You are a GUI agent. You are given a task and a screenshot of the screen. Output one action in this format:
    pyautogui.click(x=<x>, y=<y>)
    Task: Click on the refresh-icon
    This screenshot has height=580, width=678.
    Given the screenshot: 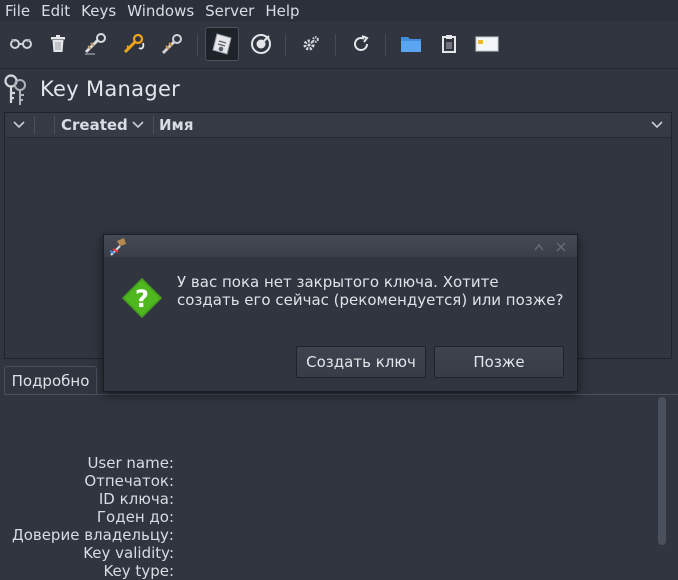 What is the action you would take?
    pyautogui.click(x=361, y=43)
    